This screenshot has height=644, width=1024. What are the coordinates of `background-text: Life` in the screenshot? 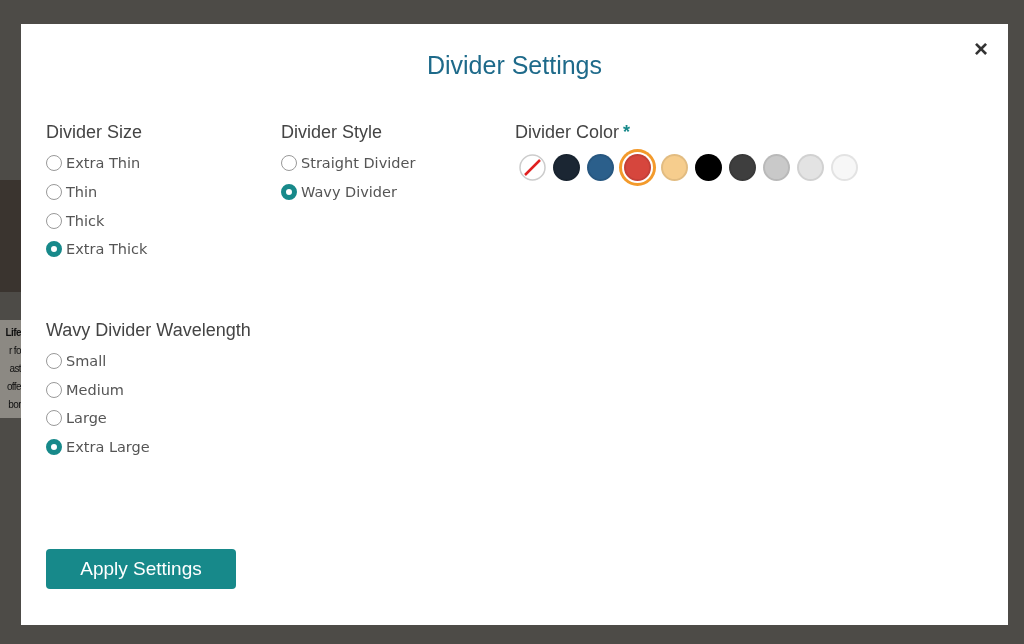 It's located at (13, 333).